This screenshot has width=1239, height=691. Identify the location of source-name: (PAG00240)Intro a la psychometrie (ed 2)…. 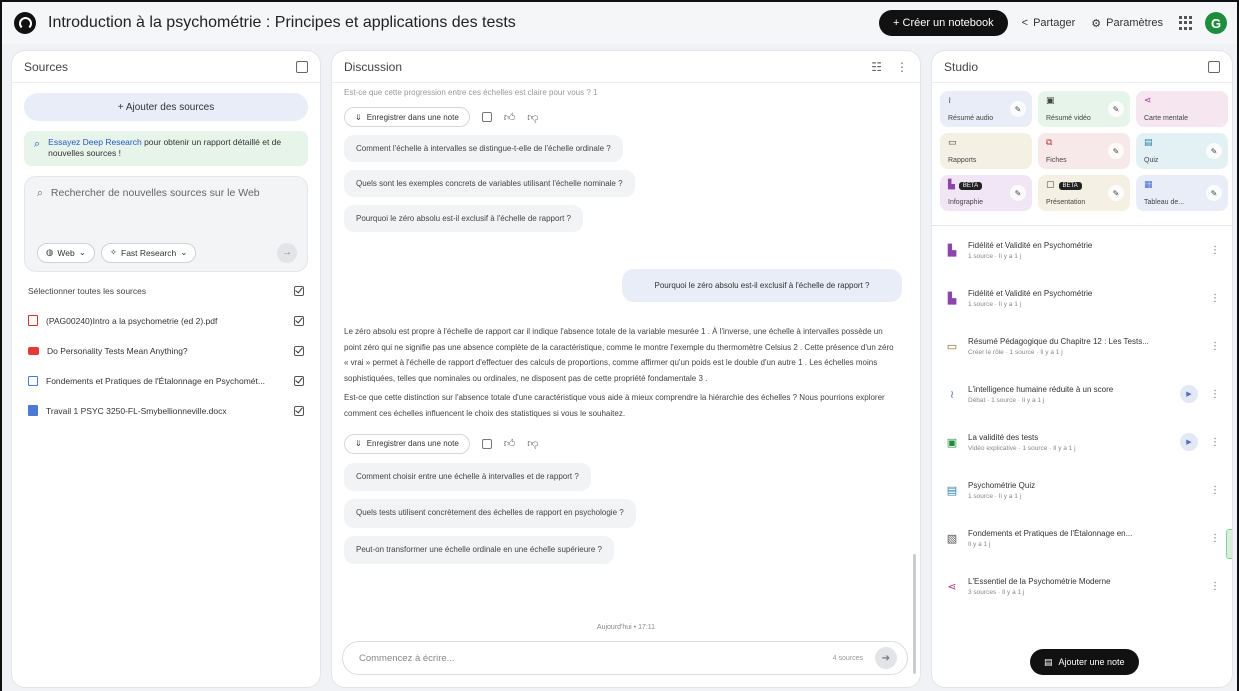
(132, 320).